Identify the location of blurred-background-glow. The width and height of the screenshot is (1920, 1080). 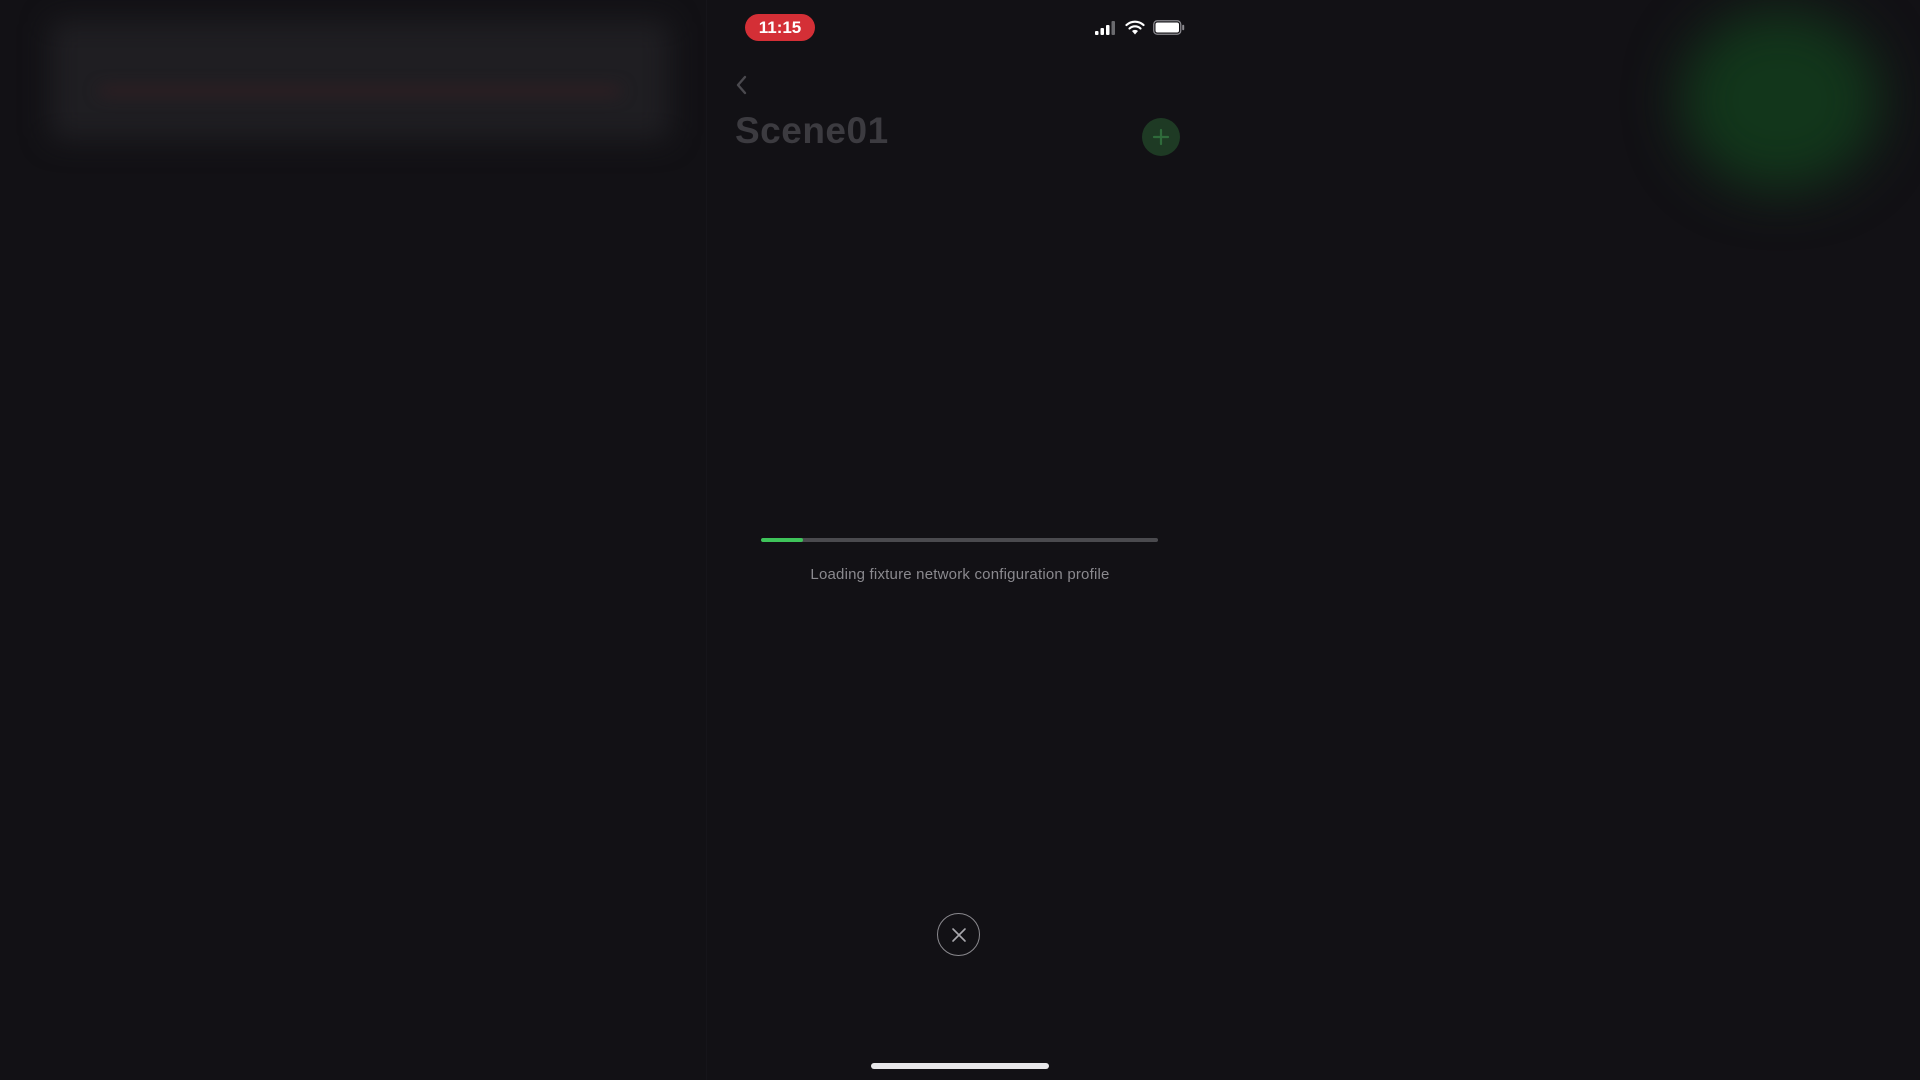
(1780, 100).